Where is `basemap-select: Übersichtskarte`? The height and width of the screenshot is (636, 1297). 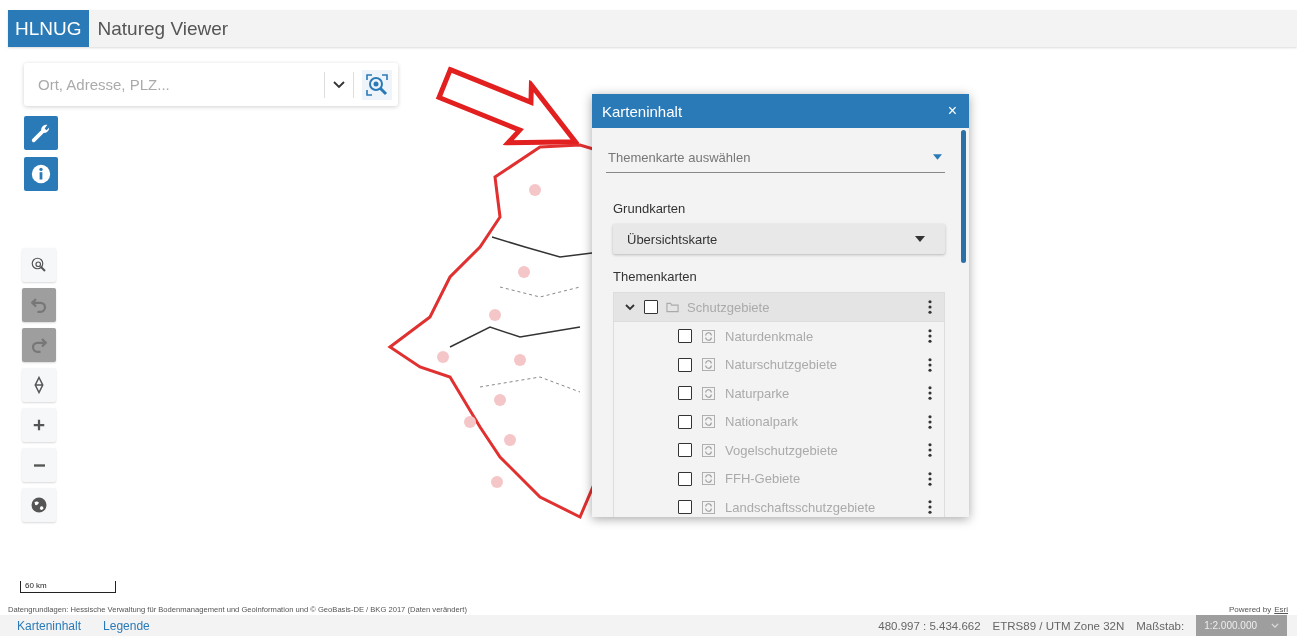 basemap-select: Übersichtskarte is located at coordinates (779, 239).